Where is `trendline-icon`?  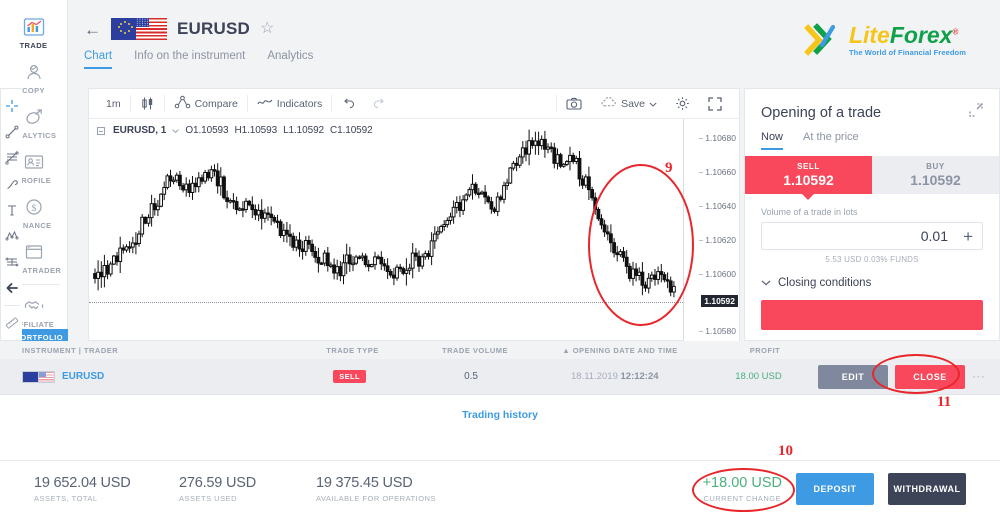
trendline-icon is located at coordinates (12, 132).